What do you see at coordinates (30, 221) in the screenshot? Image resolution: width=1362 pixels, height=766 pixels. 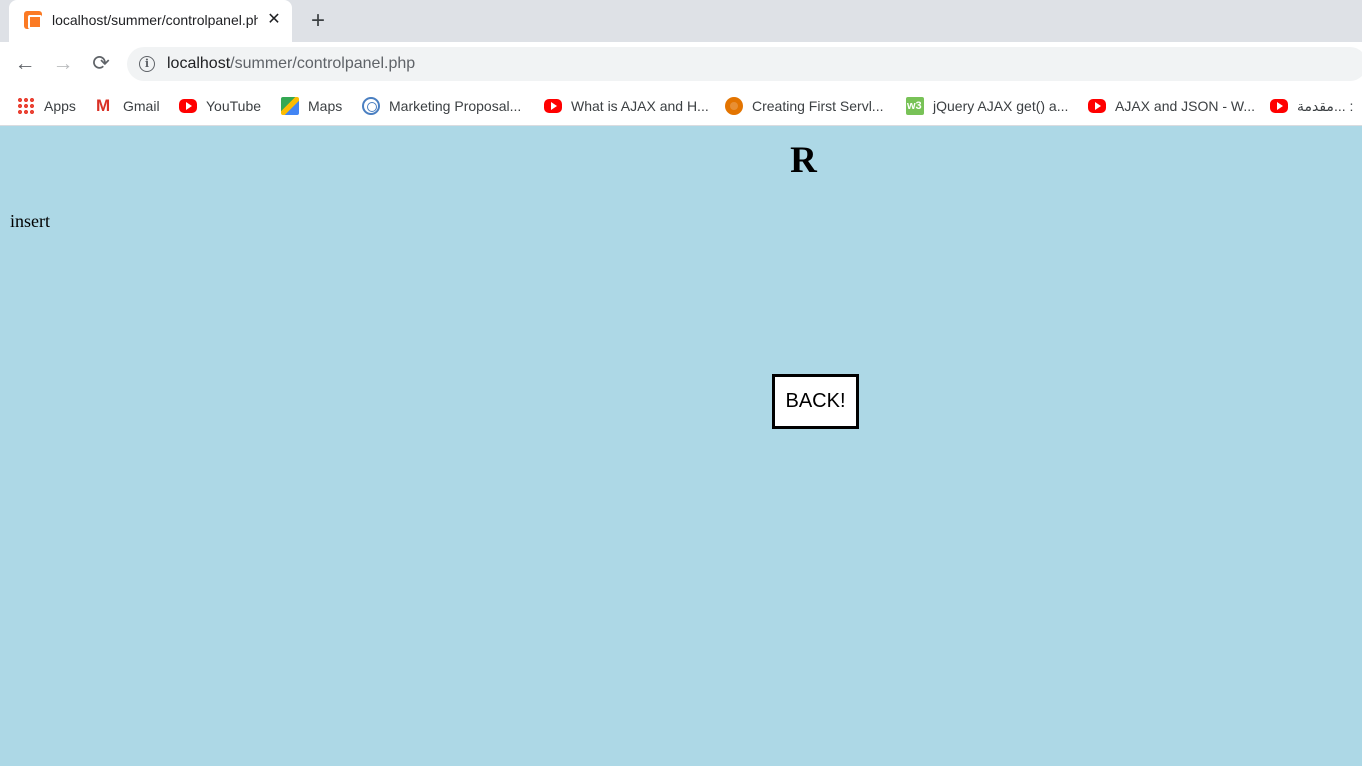 I see `insert-text: insert` at bounding box center [30, 221].